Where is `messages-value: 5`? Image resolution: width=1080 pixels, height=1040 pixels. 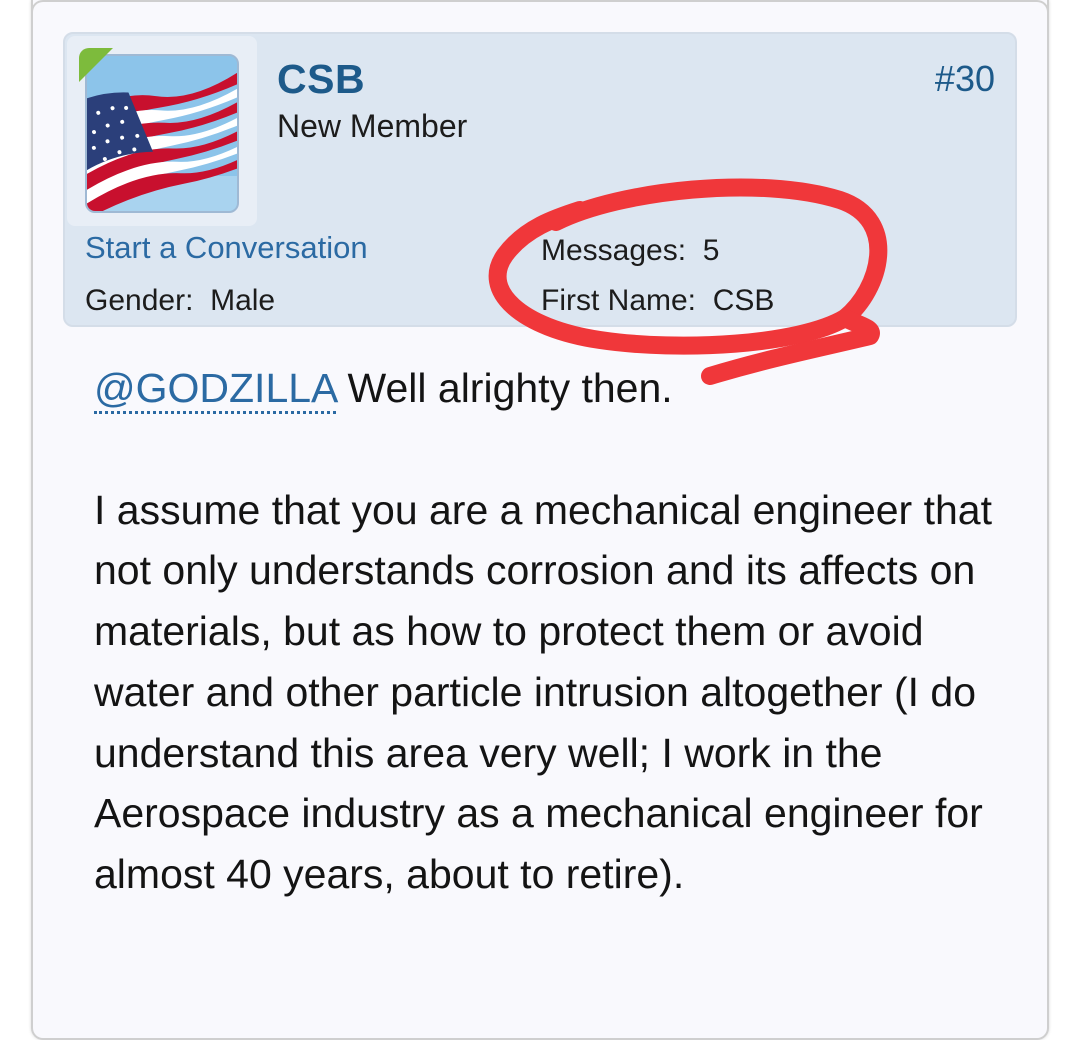 messages-value: 5 is located at coordinates (711, 250).